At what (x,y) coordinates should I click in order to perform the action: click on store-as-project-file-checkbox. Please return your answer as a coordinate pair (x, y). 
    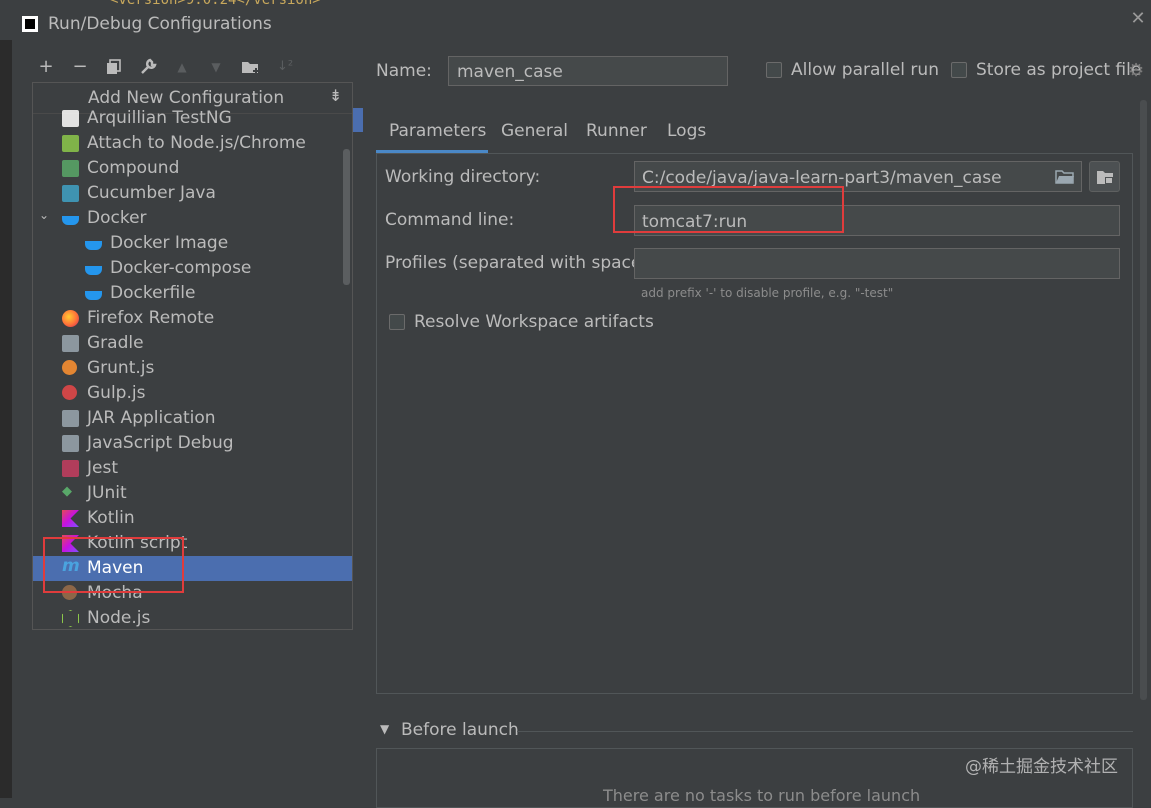
    Looking at the image, I should click on (959, 70).